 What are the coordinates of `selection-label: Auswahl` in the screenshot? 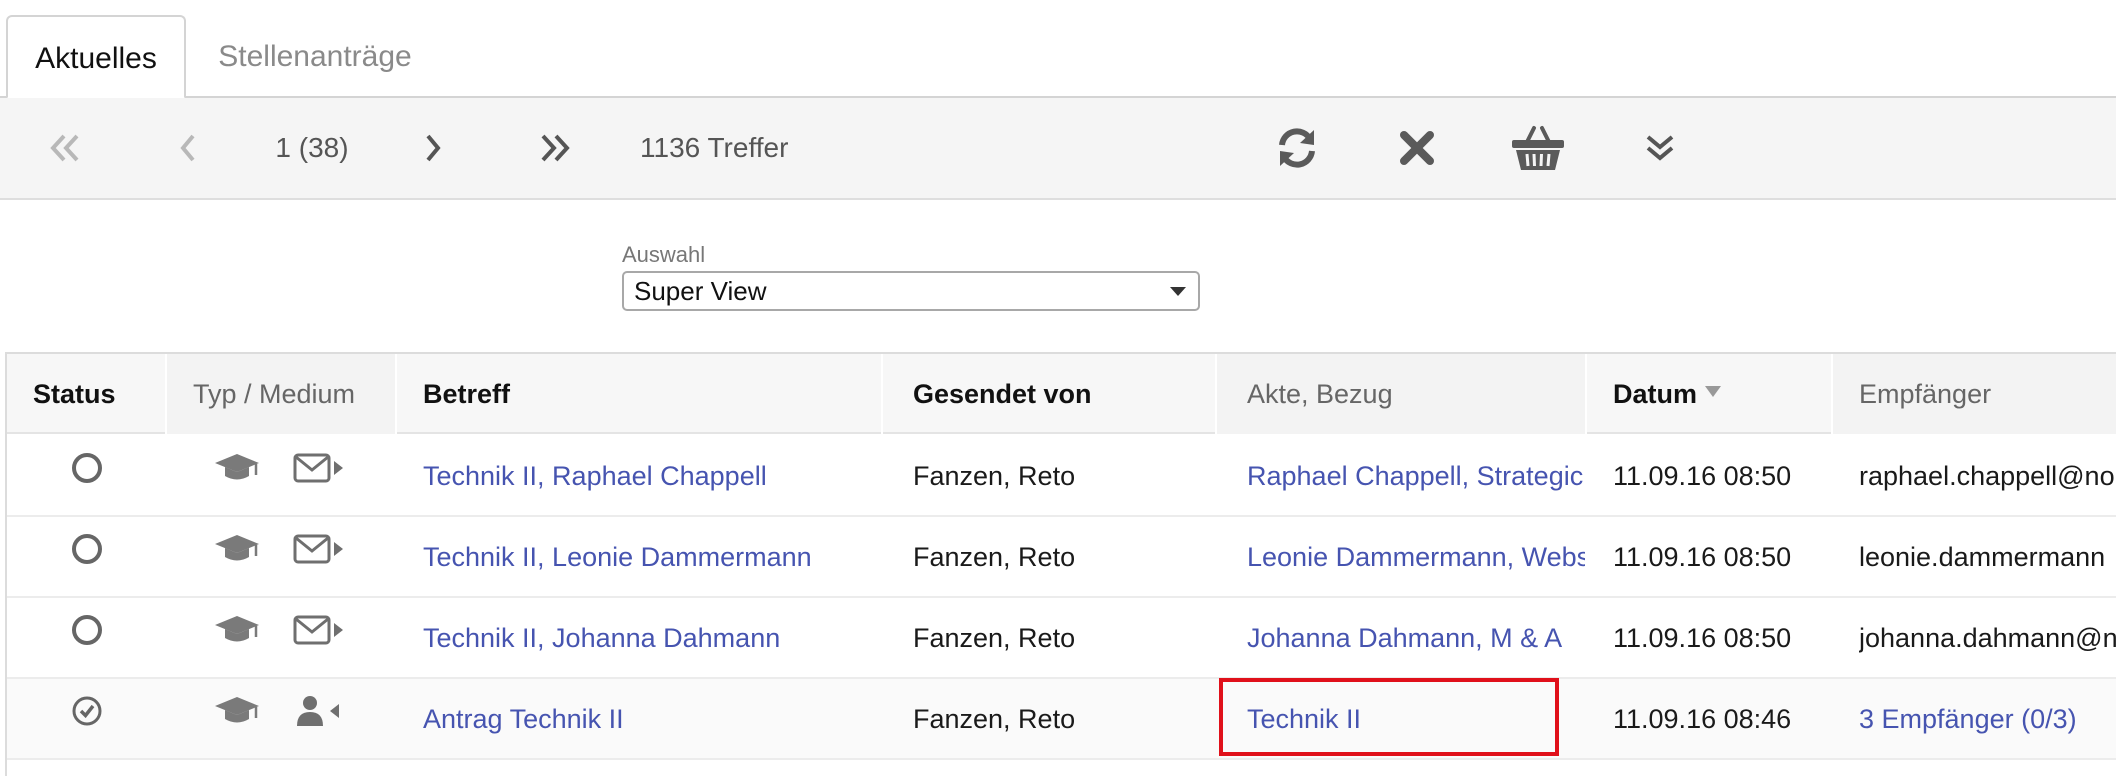 It's located at (664, 254).